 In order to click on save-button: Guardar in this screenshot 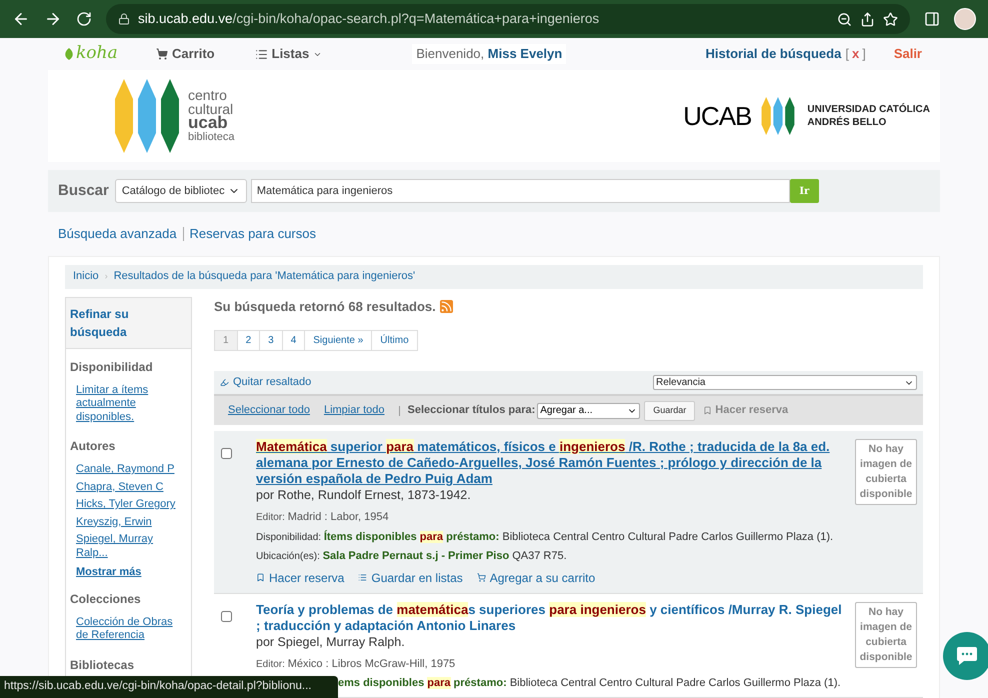, I will do `click(670, 410)`.